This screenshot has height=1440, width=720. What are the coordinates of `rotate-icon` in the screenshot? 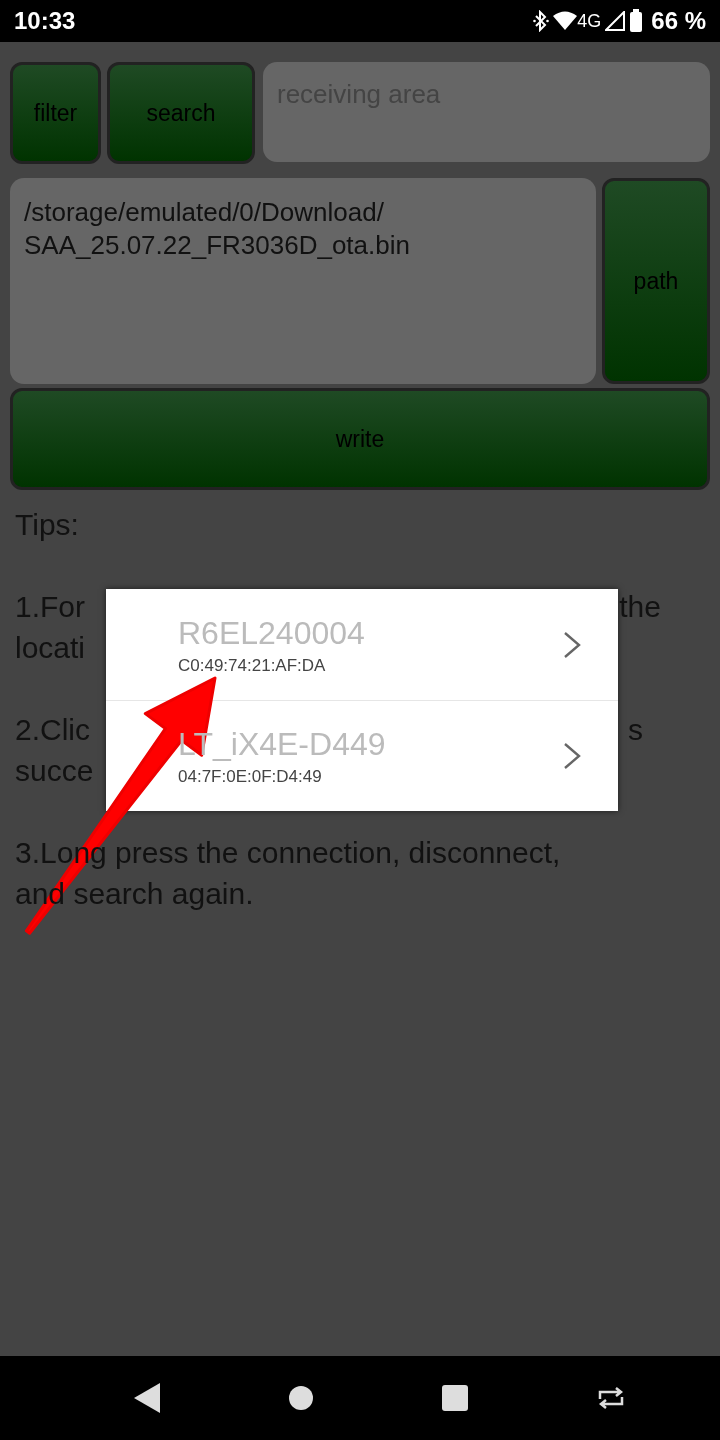 It's located at (611, 1398).